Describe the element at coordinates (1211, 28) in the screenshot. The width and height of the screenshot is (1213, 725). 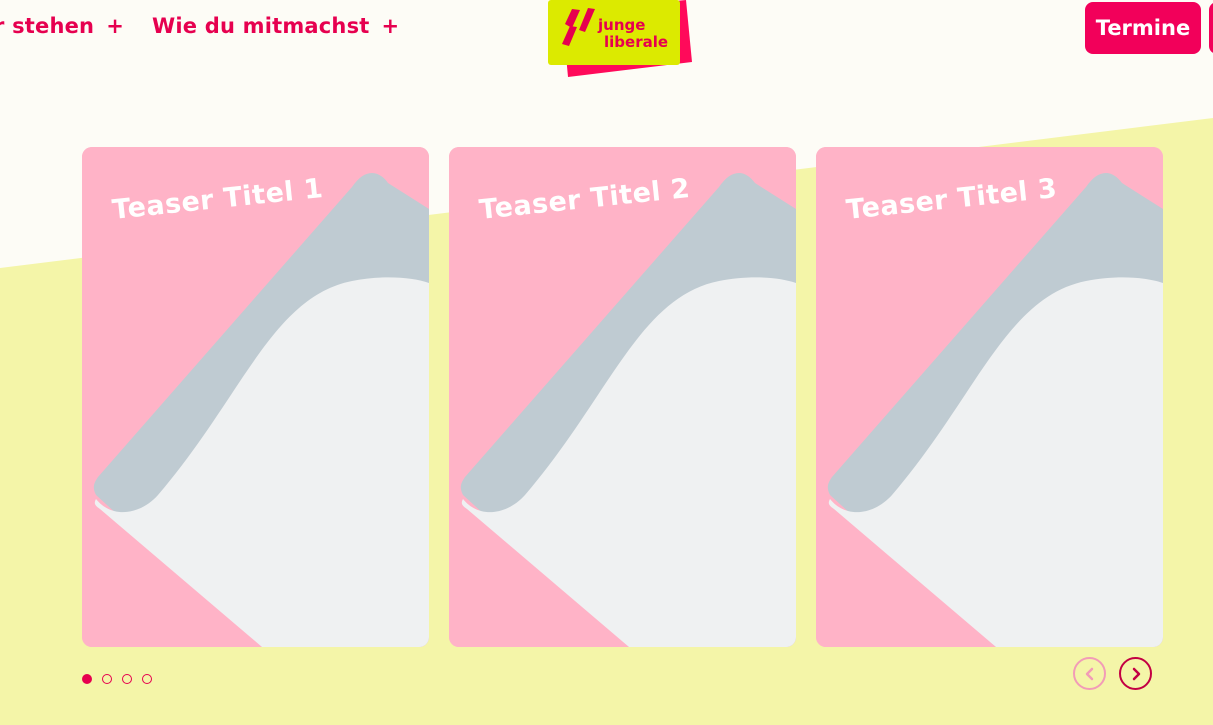
I see `menu-button-partial` at that location.